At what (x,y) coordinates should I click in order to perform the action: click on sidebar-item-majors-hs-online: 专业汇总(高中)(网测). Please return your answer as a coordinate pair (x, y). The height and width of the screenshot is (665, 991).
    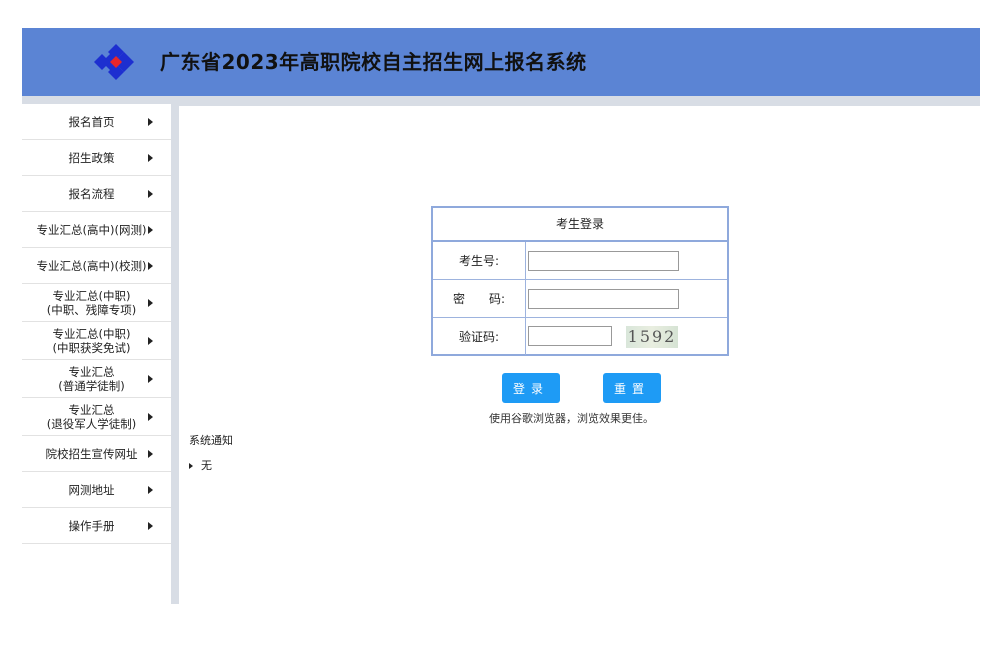
    Looking at the image, I should click on (96, 230).